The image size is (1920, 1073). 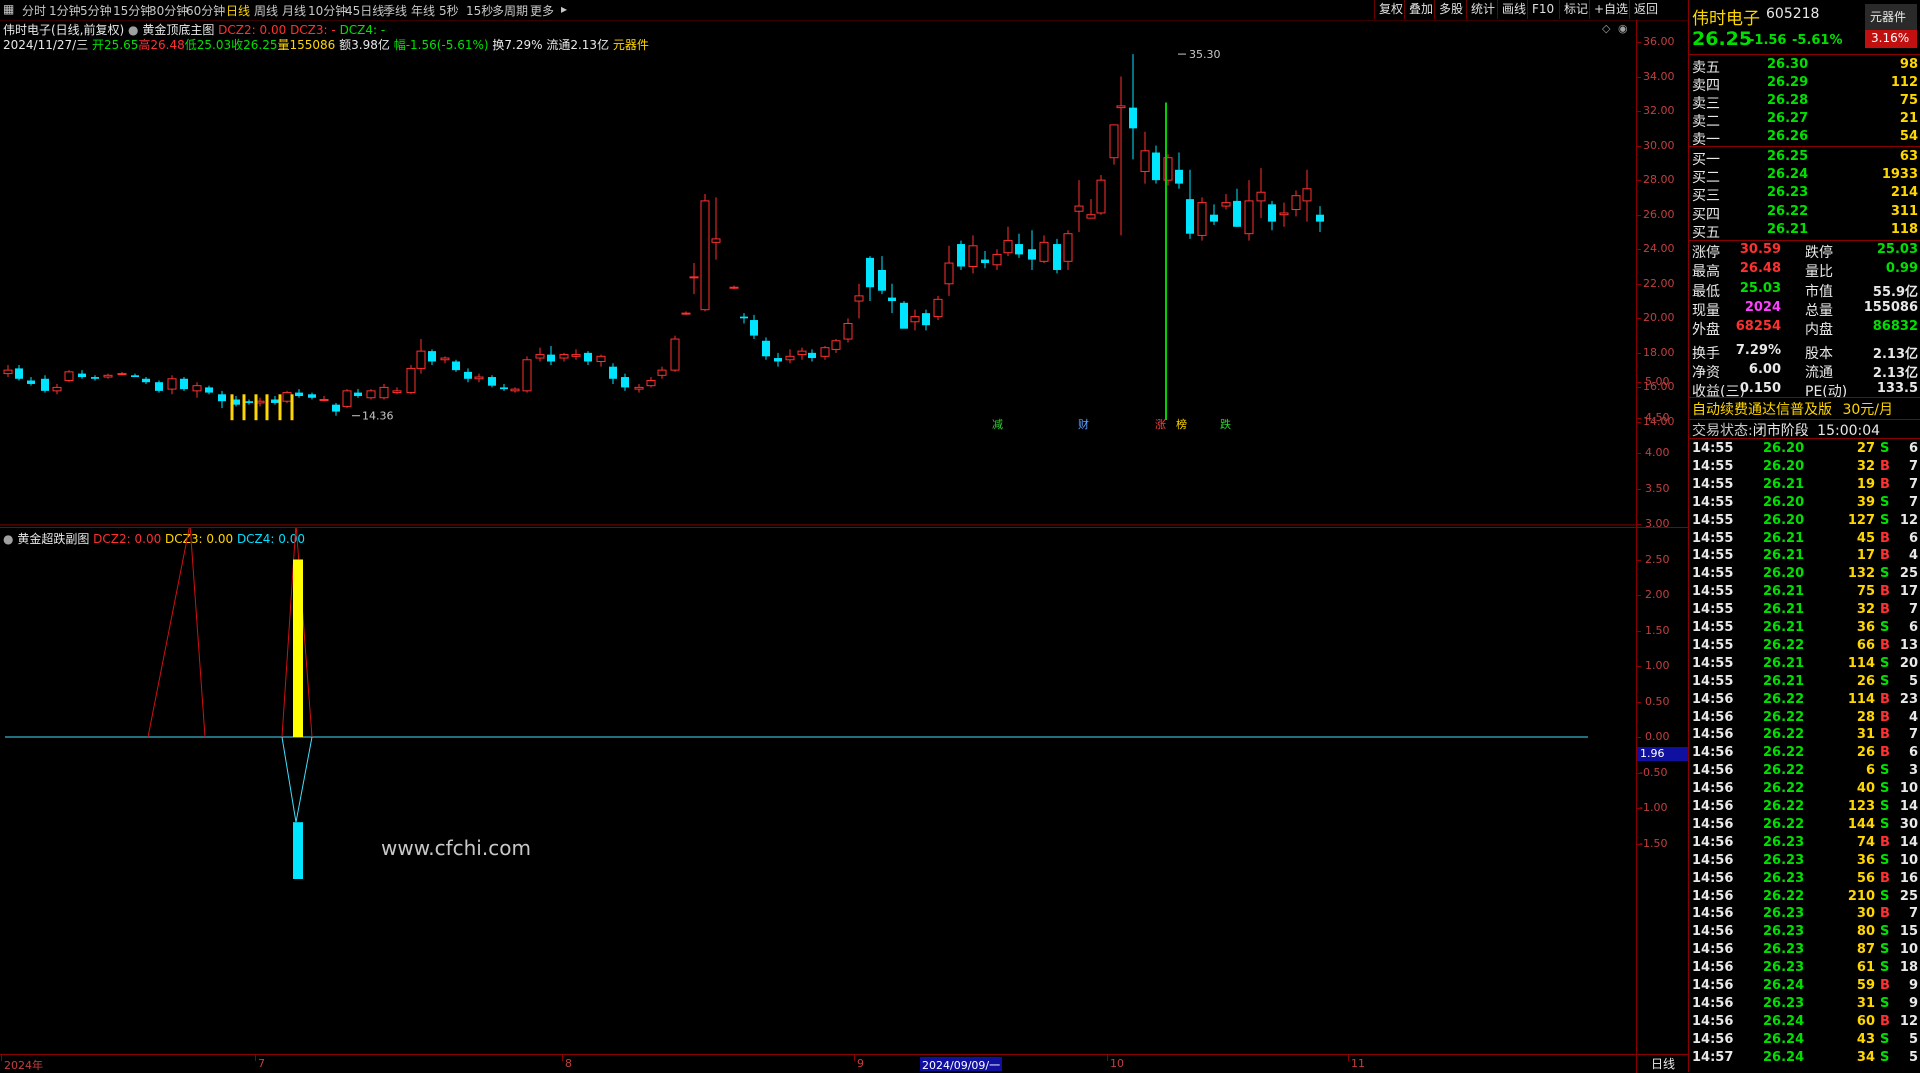 I want to click on period-11: 季线, so click(x=395, y=10).